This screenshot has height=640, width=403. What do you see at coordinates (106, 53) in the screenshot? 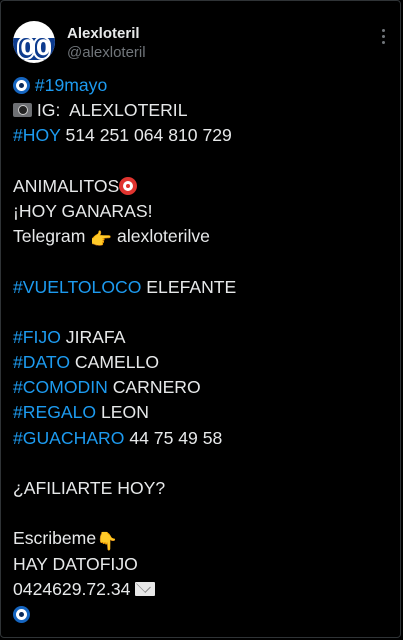
I see `author-handle: @alexloteril` at bounding box center [106, 53].